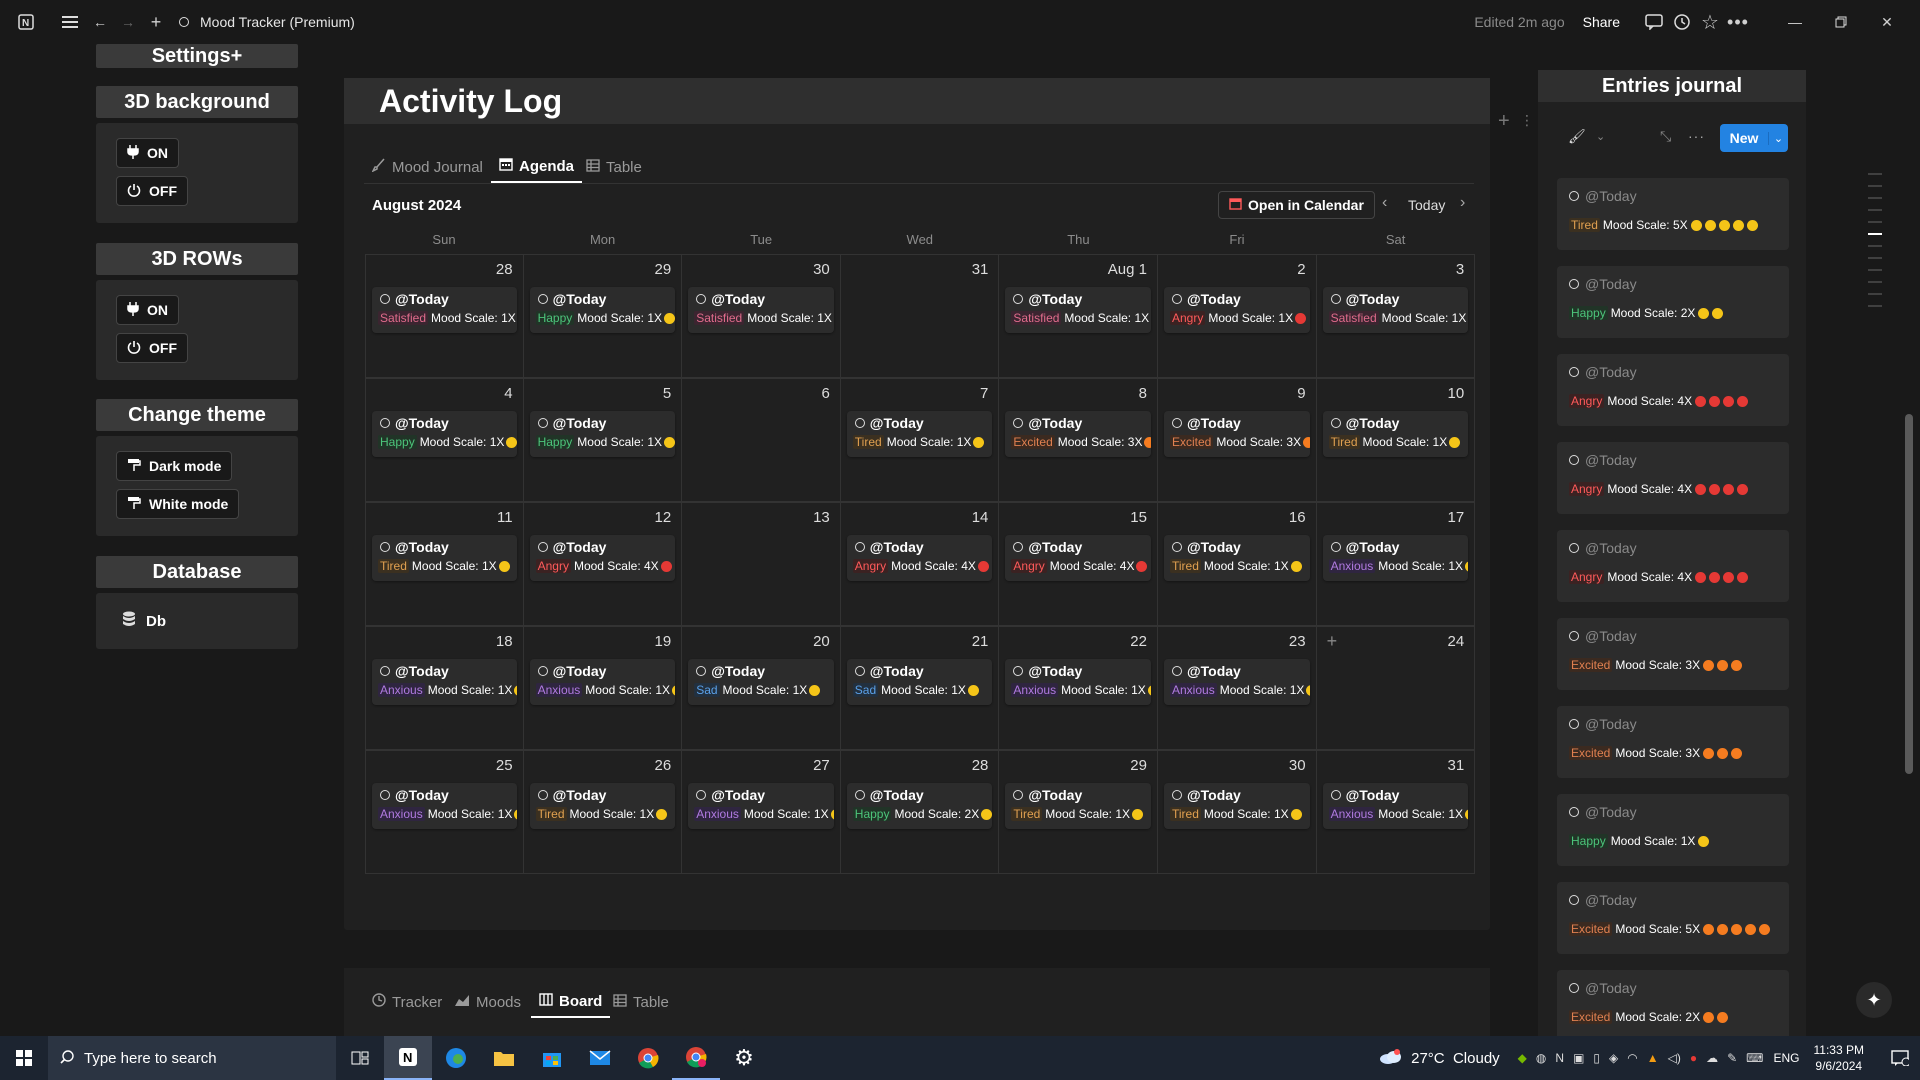 This screenshot has width=1920, height=1080. Describe the element at coordinates (1673, 1003) in the screenshot. I see `journal-entry-card: @Today Excited Mood Scale: 2X` at that location.